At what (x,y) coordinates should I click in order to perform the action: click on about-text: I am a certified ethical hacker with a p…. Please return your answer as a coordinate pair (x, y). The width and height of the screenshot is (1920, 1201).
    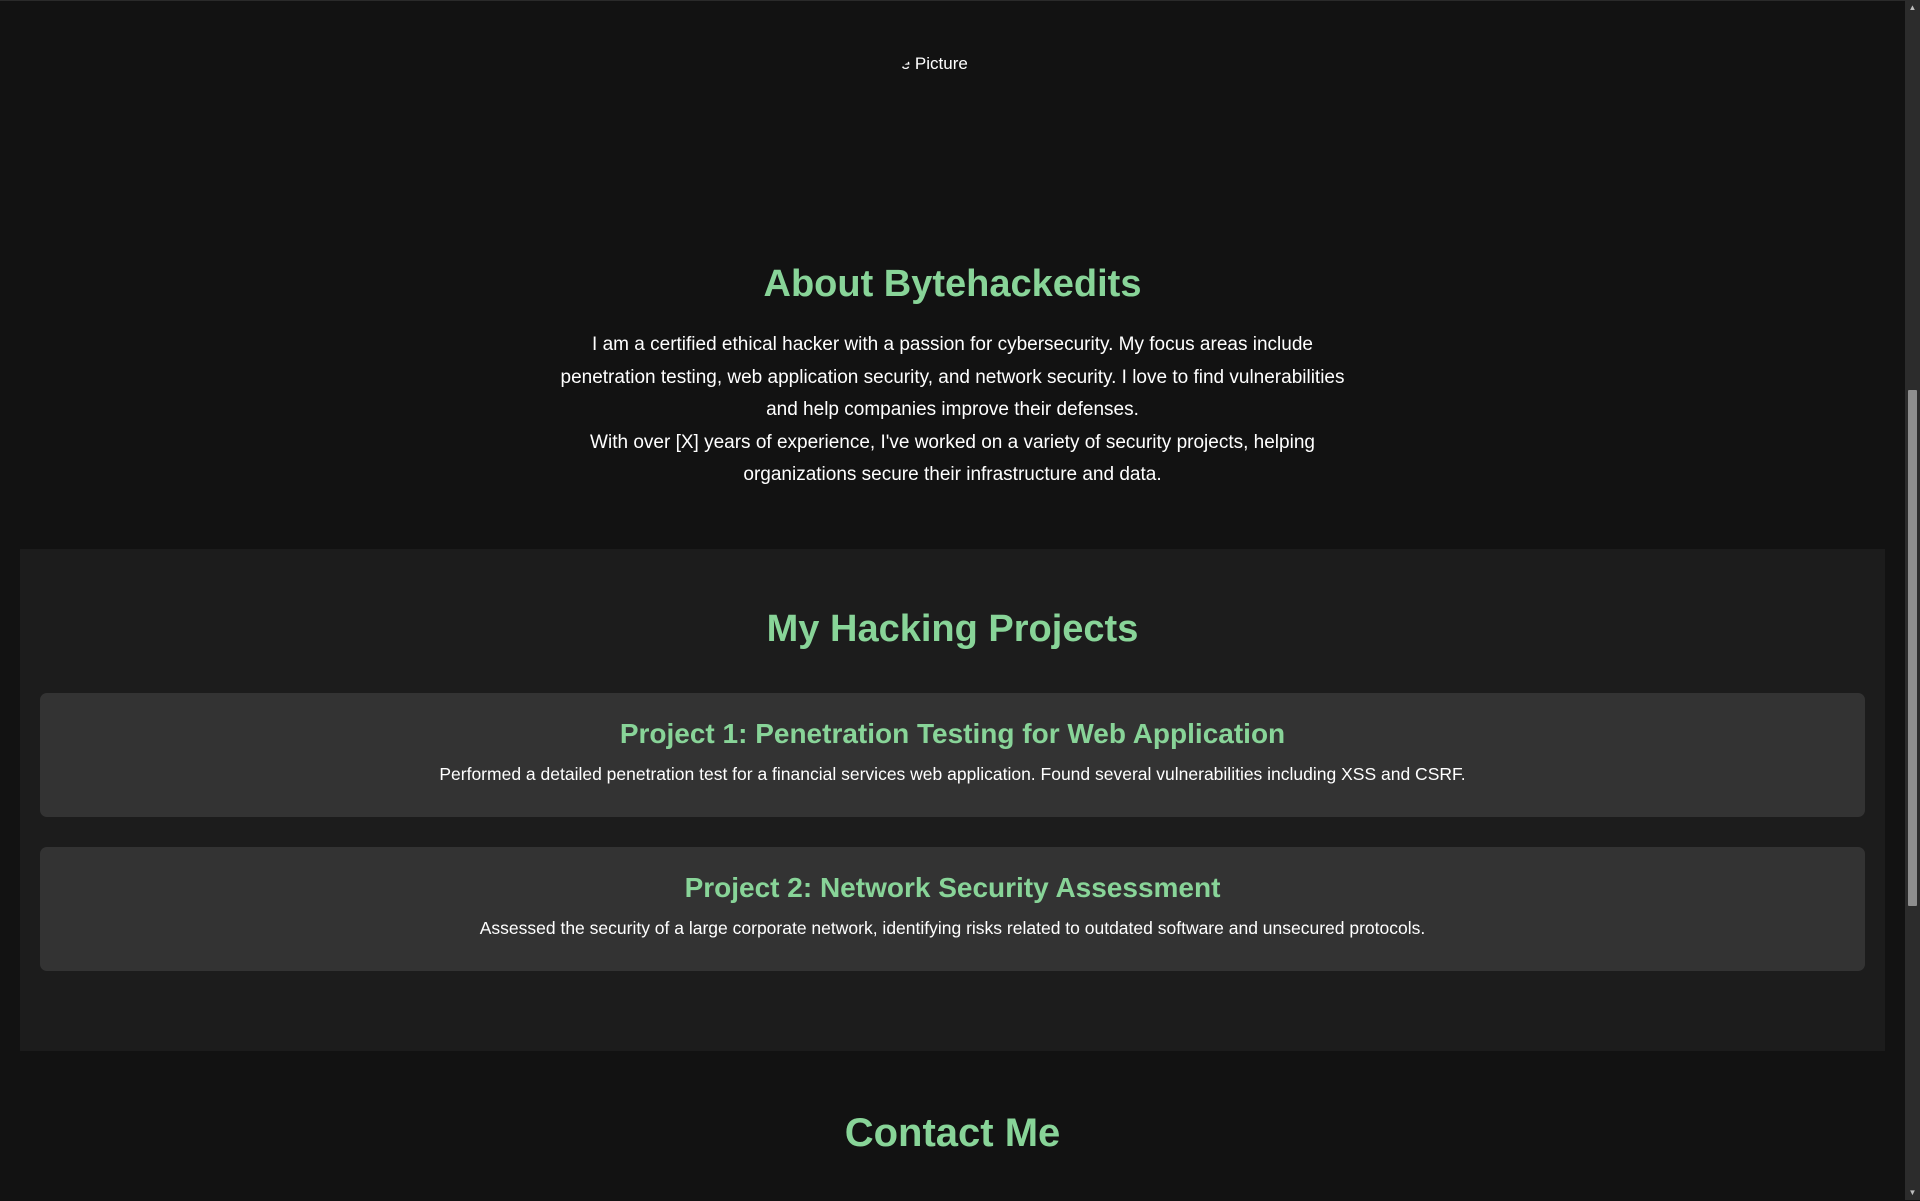
    Looking at the image, I should click on (953, 410).